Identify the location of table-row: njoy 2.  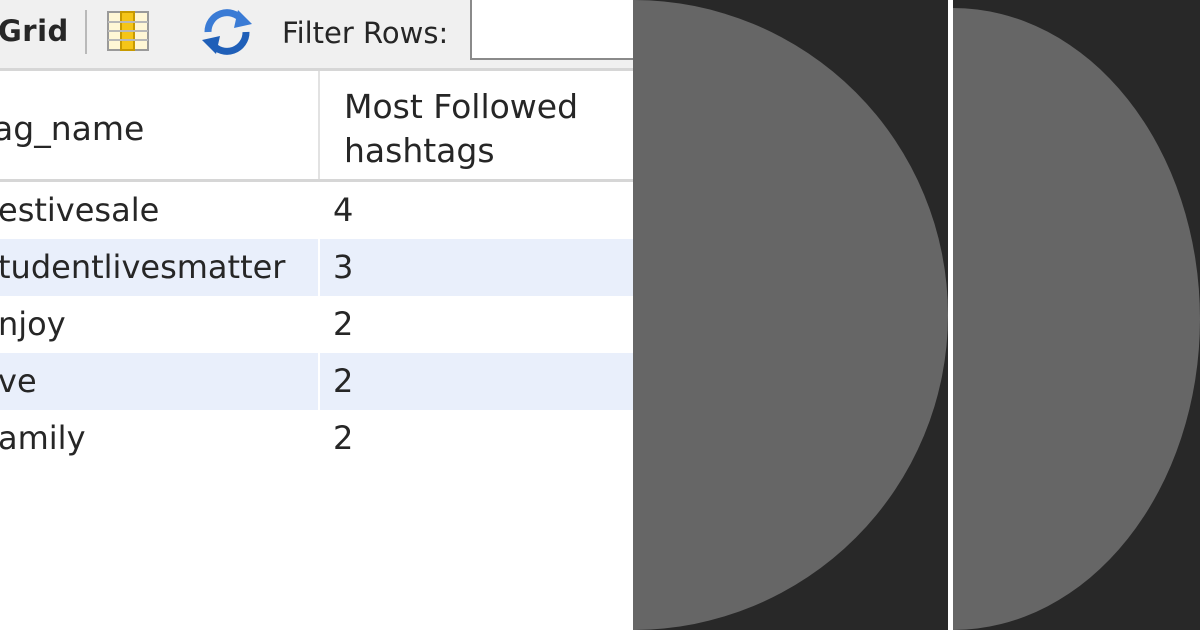
(316, 324).